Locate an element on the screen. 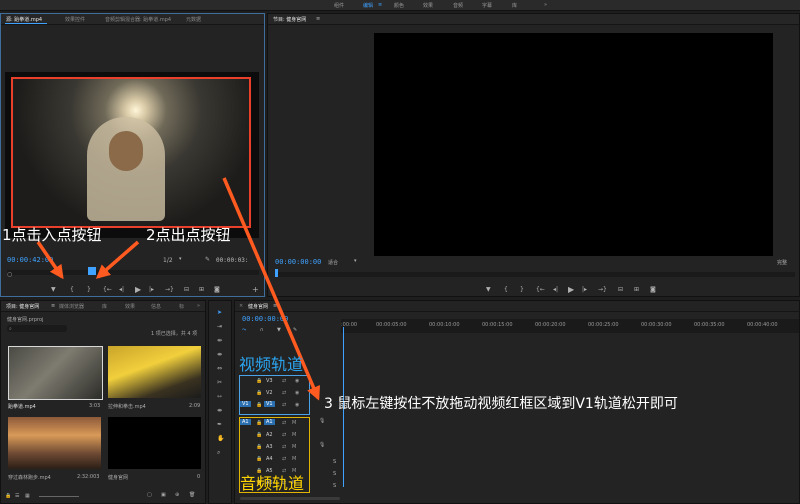 The height and width of the screenshot is (504, 800). audio-track-label: 音频轨道 is located at coordinates (272, 483).